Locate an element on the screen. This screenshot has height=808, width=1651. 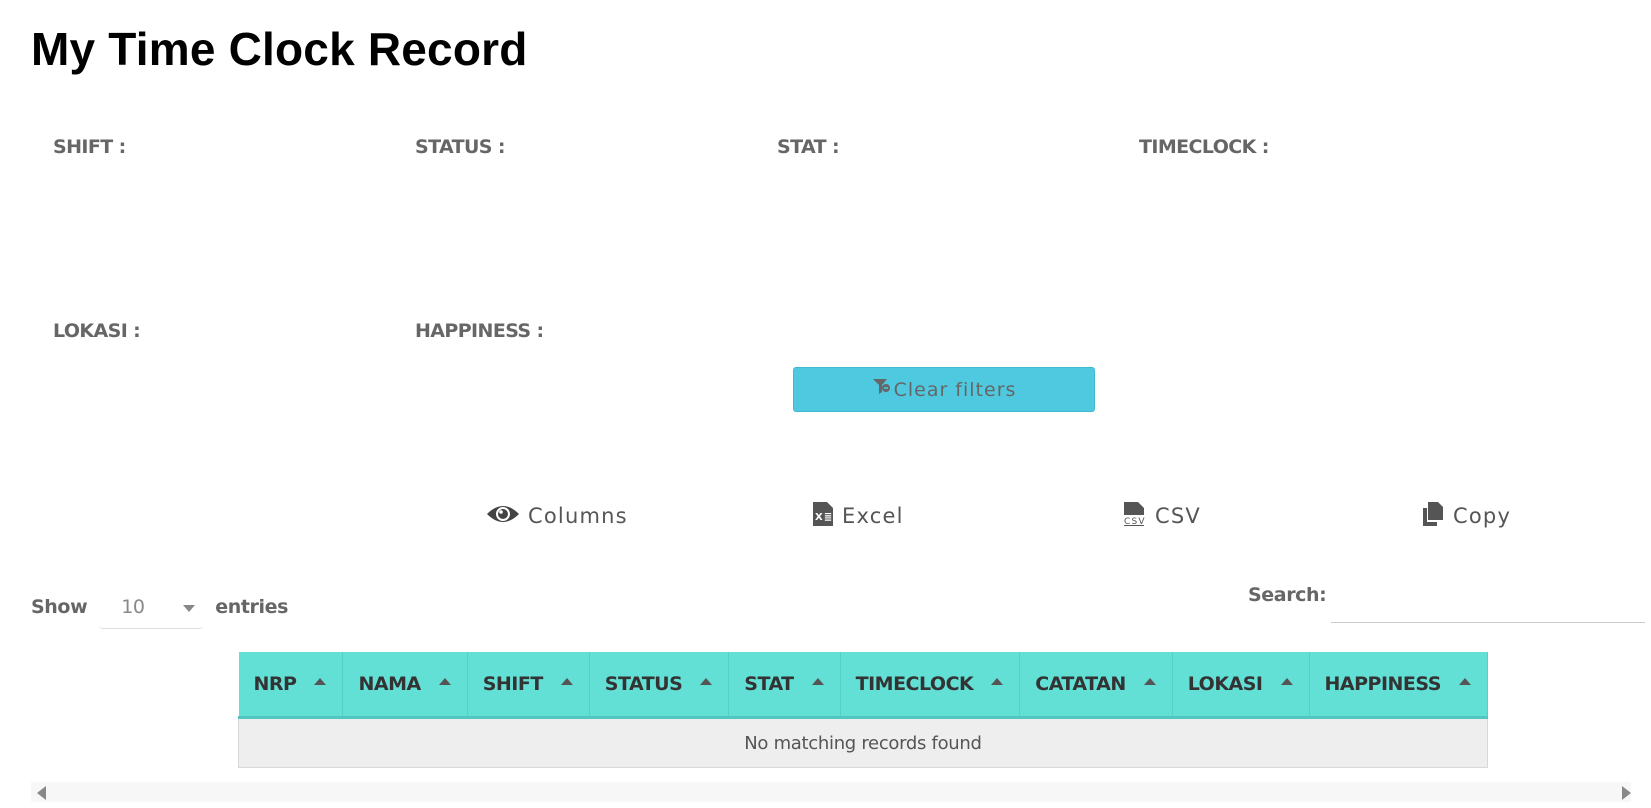
filter-clear-icon is located at coordinates (883, 389).